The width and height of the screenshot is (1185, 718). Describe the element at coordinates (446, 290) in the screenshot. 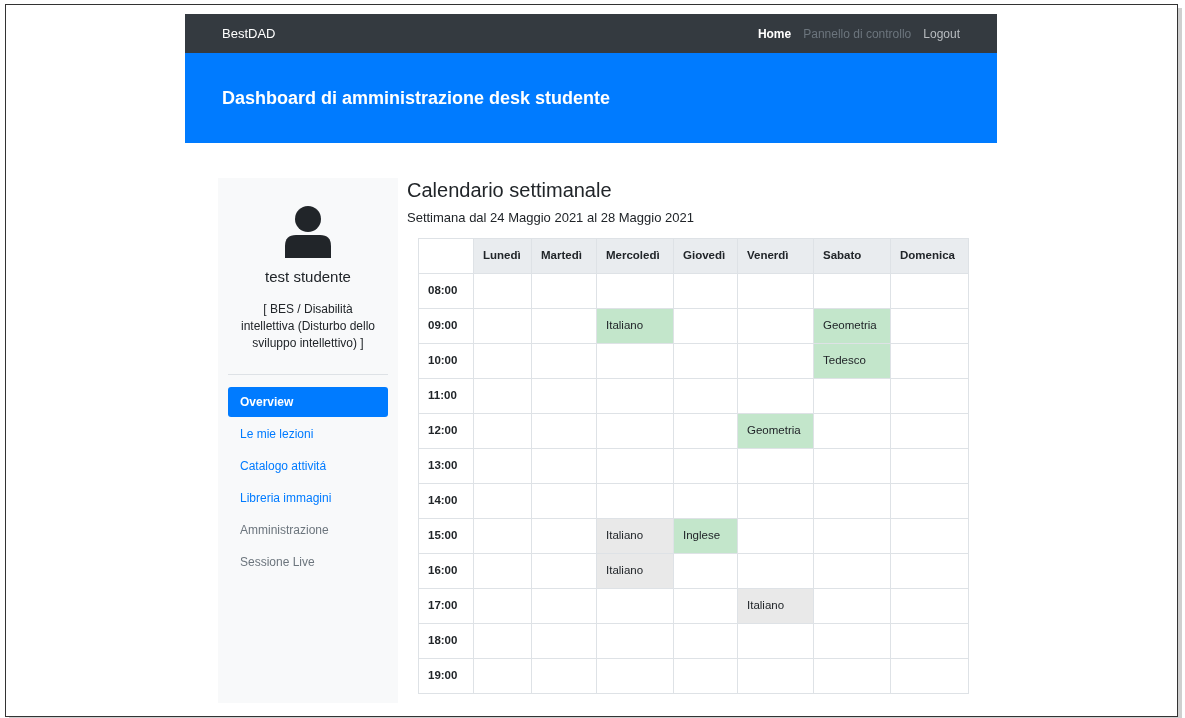

I see `time-cell: 08:00` at that location.